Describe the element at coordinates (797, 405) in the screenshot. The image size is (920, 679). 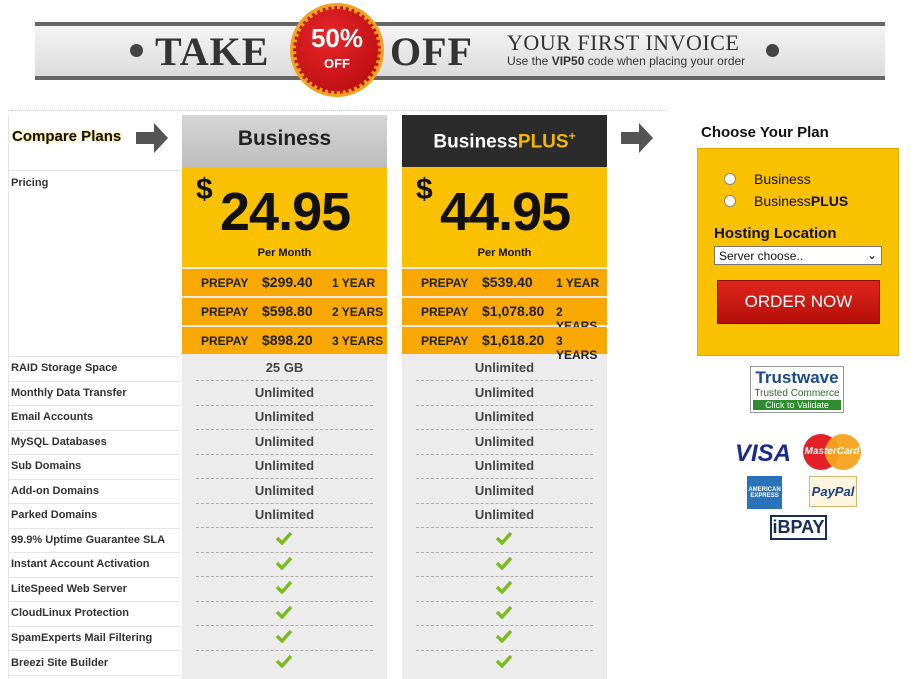
I see `validate-link: Click to Validate` at that location.